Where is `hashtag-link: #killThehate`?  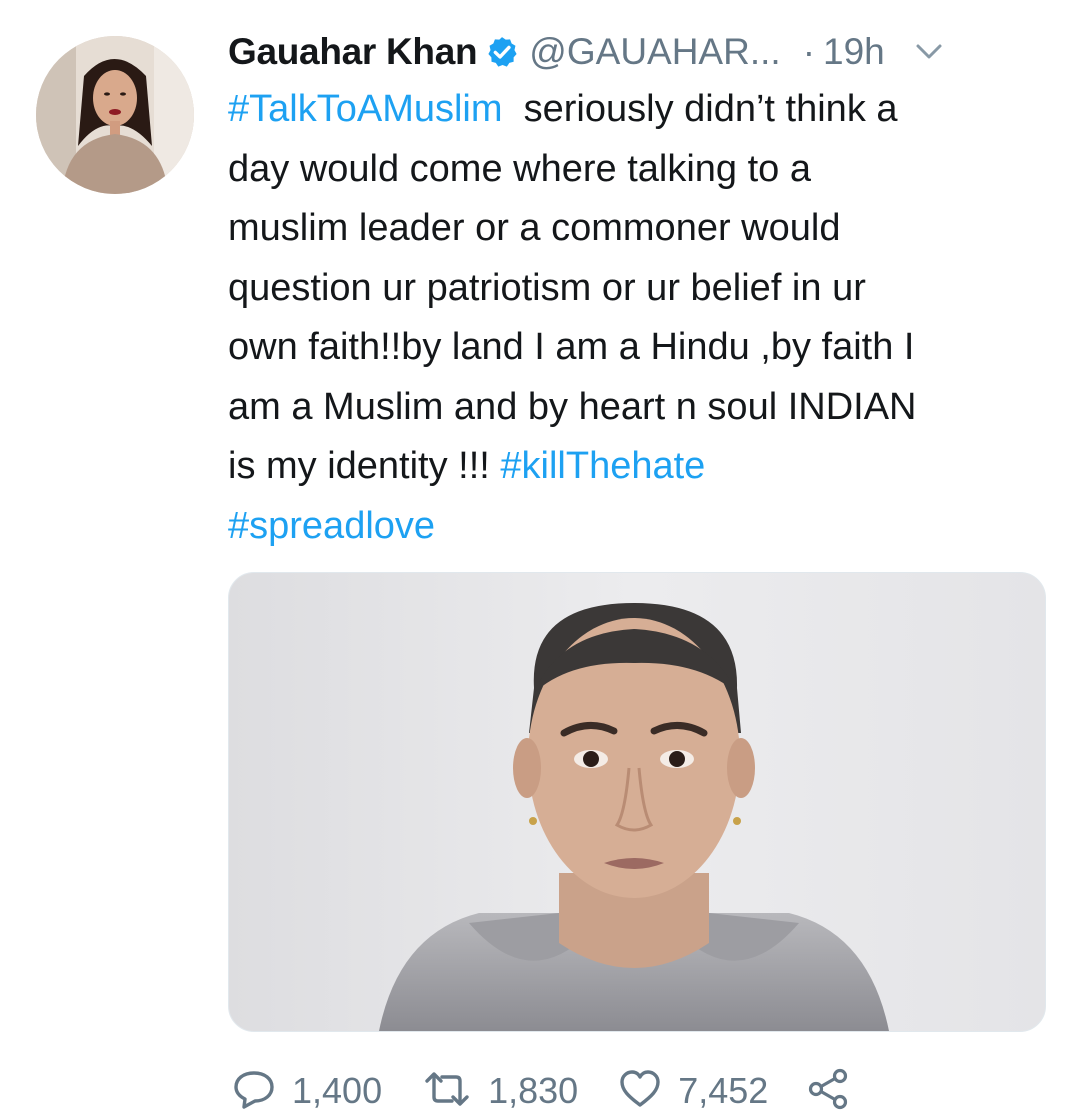
hashtag-link: #killThehate is located at coordinates (602, 466).